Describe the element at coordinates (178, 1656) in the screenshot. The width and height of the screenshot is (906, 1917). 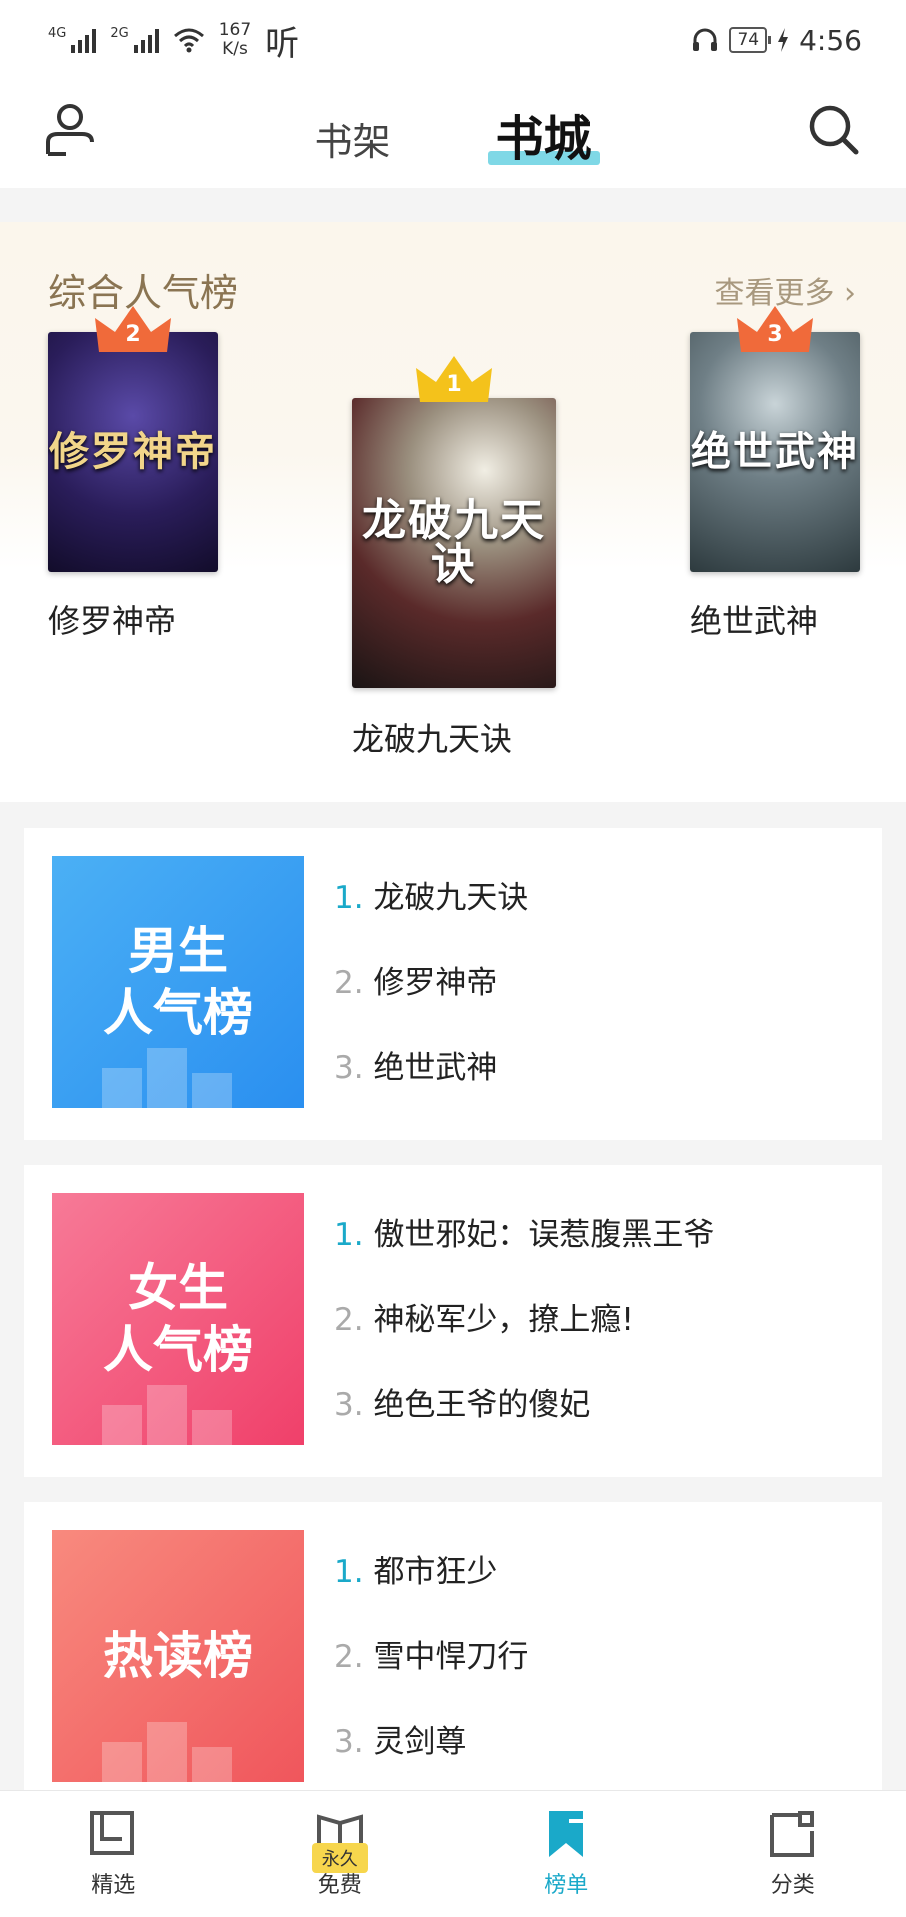
I see `hot-reading-tile: 热读榜` at that location.